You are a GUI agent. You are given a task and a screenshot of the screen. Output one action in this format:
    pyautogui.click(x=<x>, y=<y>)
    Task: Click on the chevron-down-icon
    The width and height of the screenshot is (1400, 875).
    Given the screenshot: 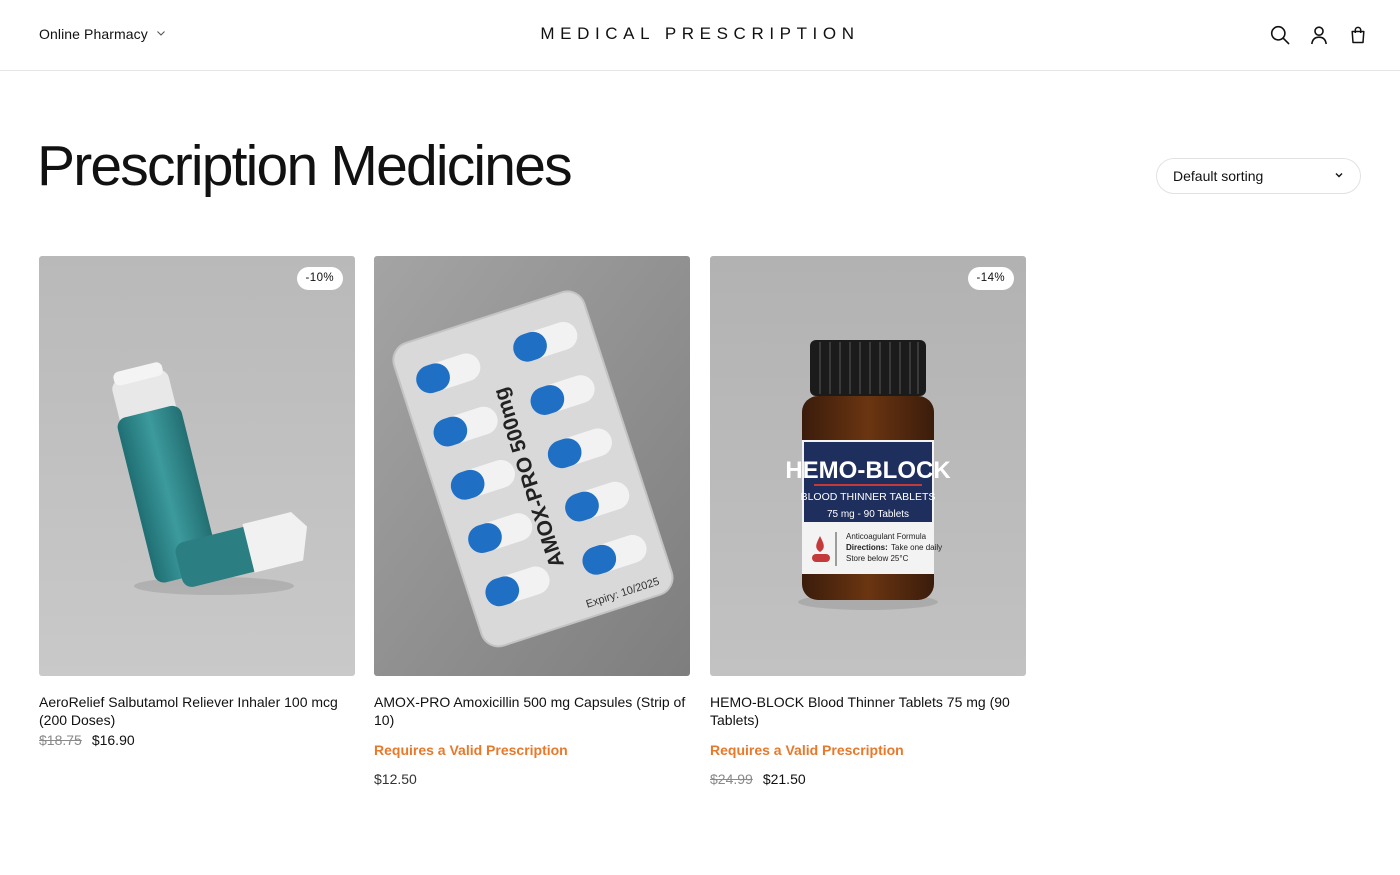 What is the action you would take?
    pyautogui.click(x=1339, y=176)
    